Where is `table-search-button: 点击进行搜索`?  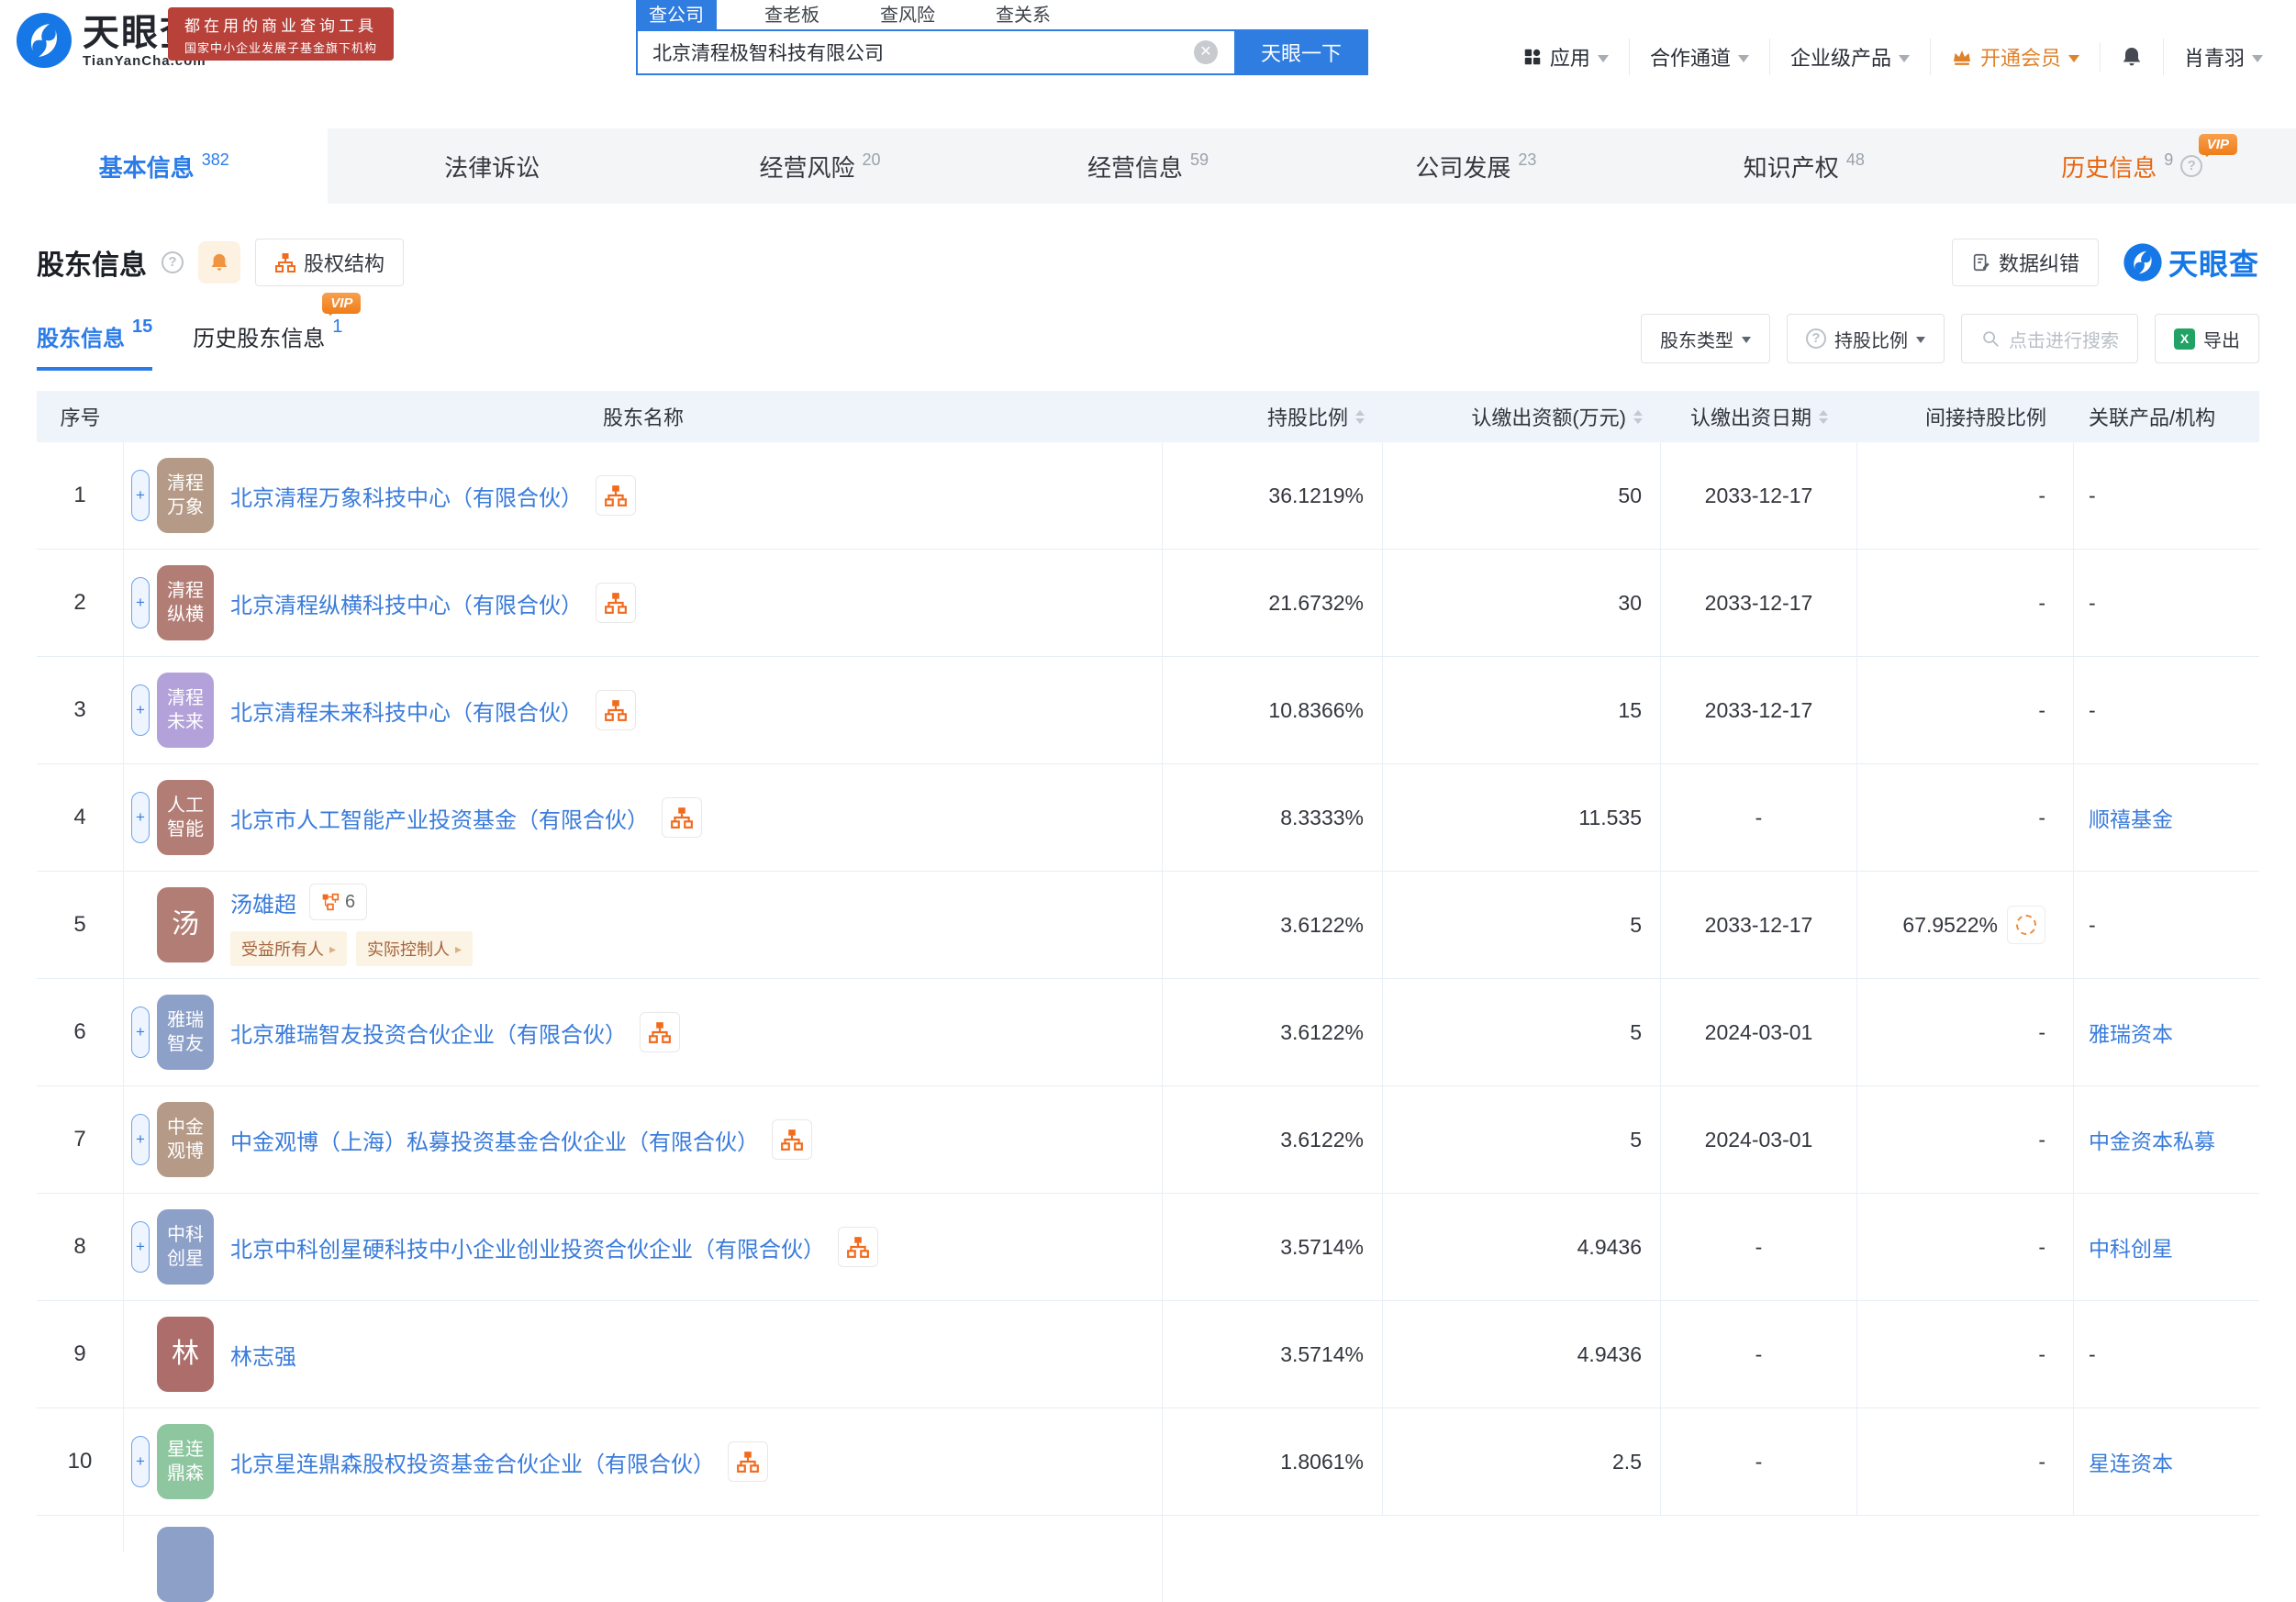
table-search-button: 点击进行搜索 is located at coordinates (2049, 338).